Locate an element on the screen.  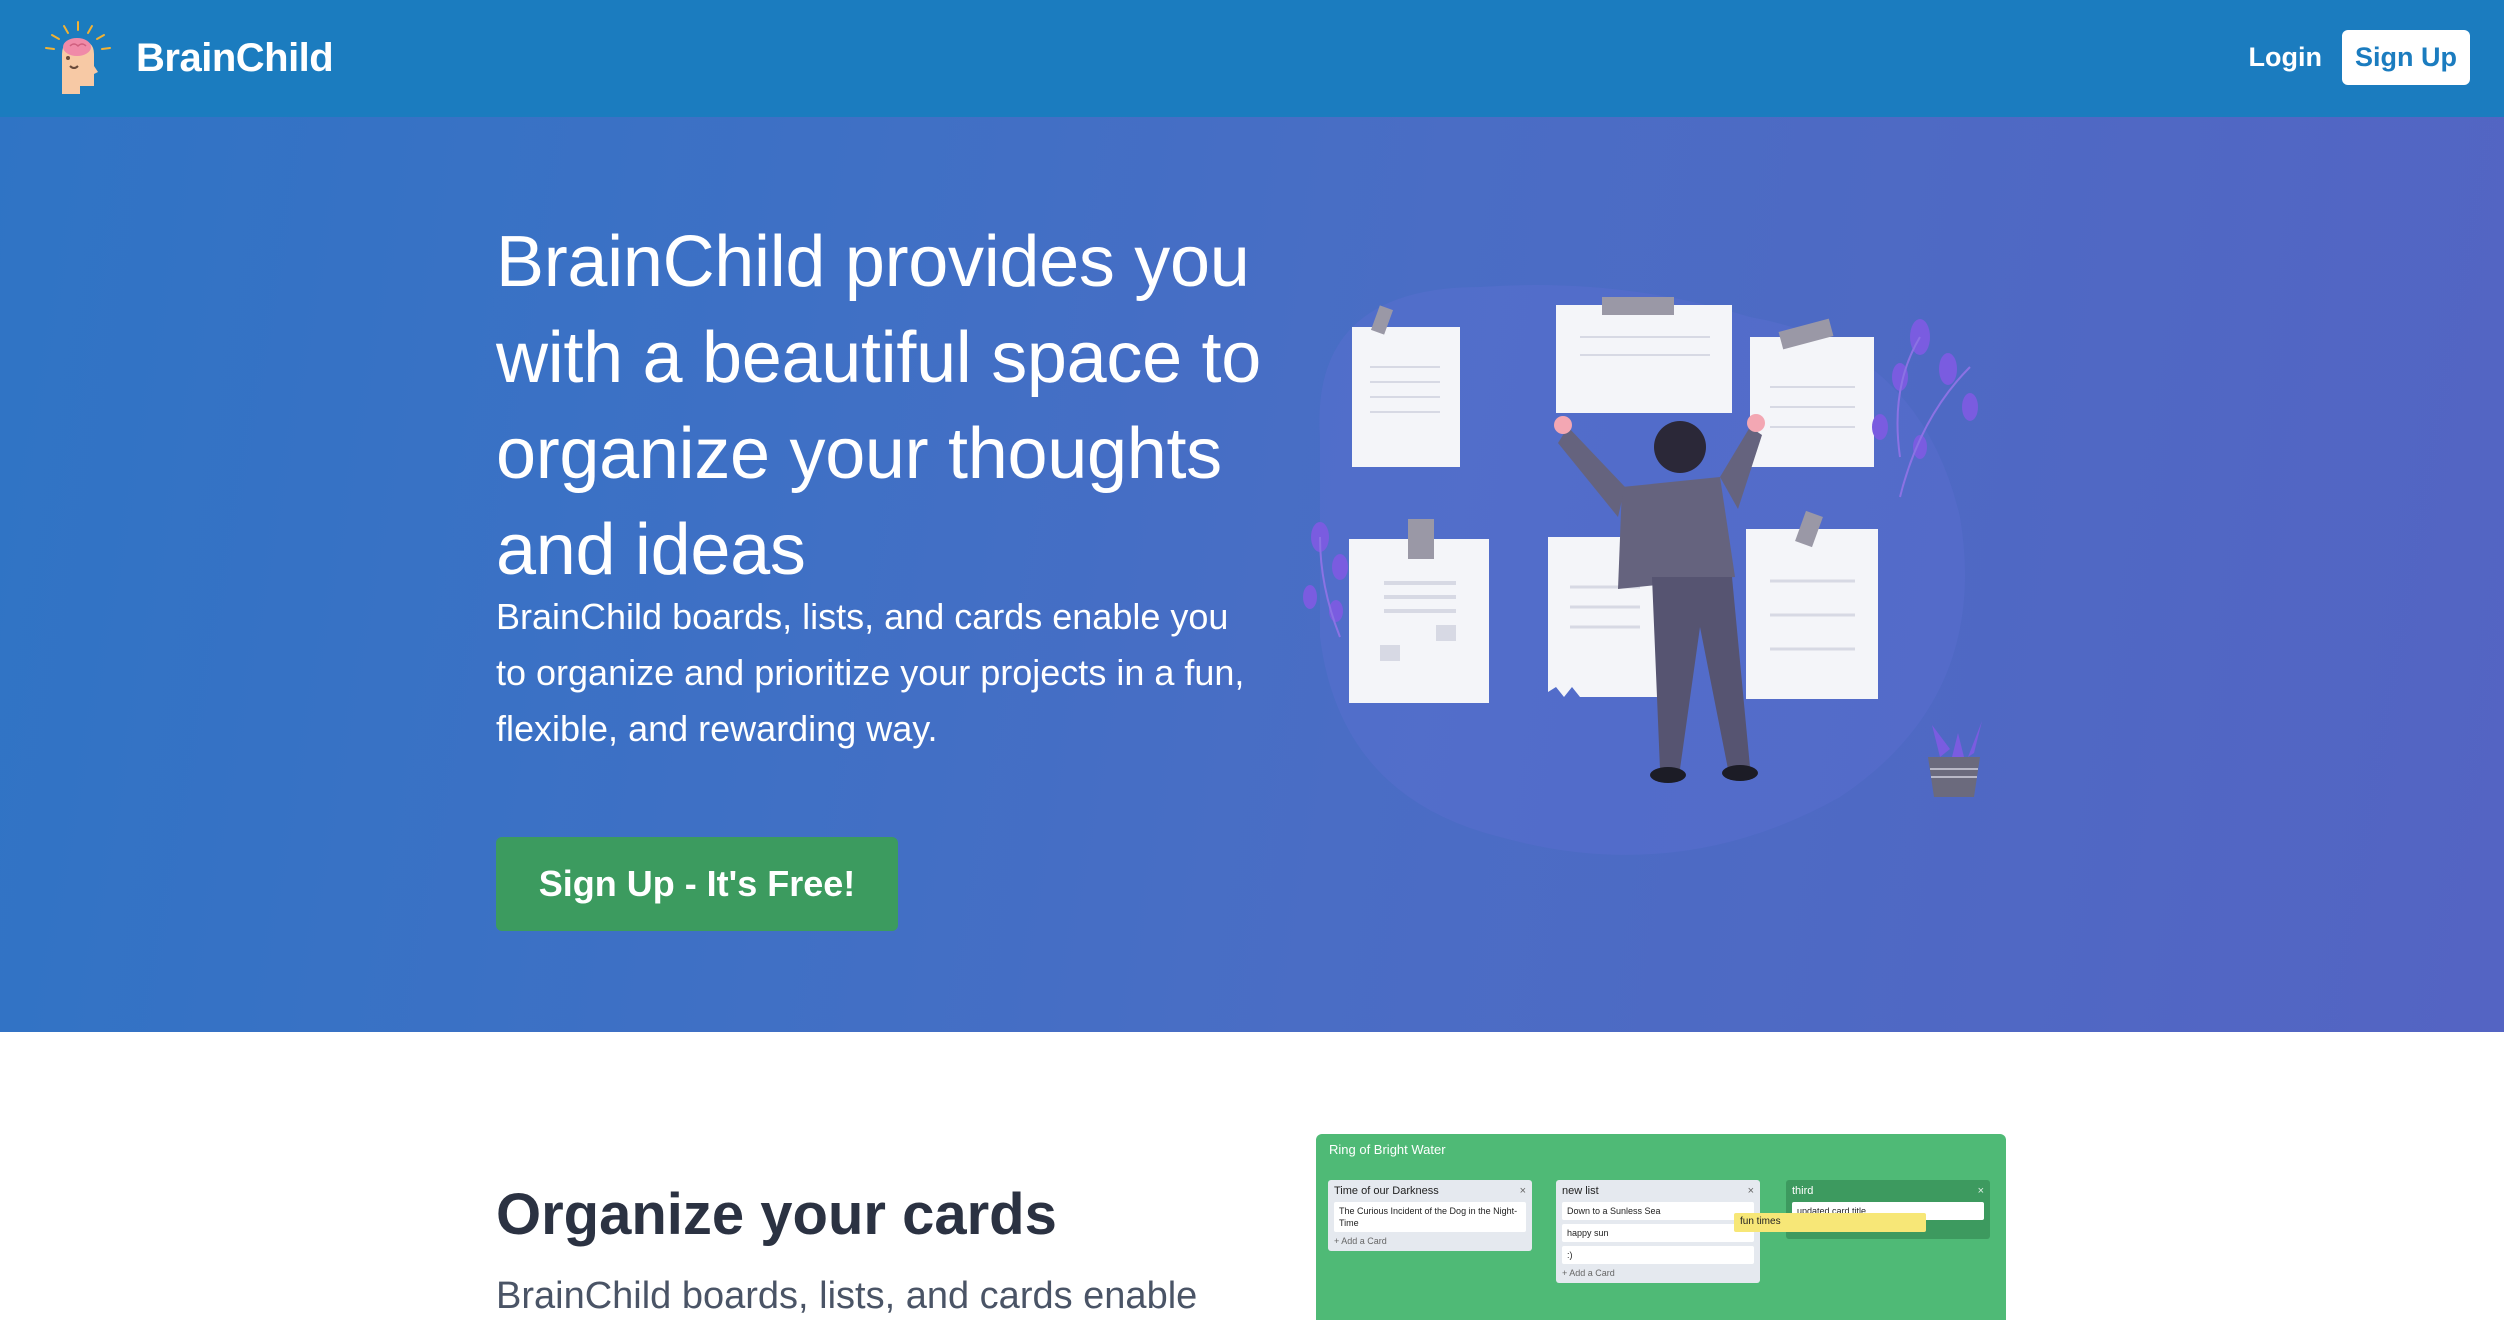
top-navbar: BrainChild Login Sign Up is located at coordinates (1252, 58).